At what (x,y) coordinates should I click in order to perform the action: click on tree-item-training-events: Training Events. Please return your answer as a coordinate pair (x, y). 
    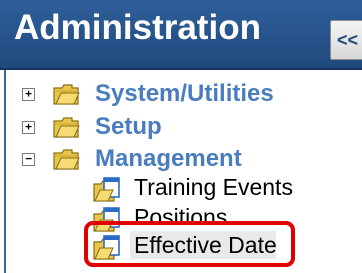
    Looking at the image, I should click on (220, 188).